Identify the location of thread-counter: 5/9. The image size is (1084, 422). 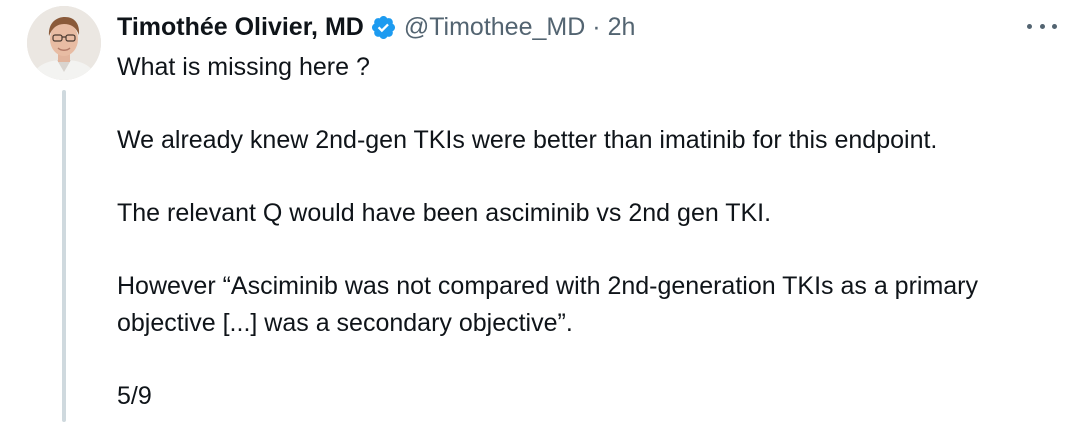
(134, 395).